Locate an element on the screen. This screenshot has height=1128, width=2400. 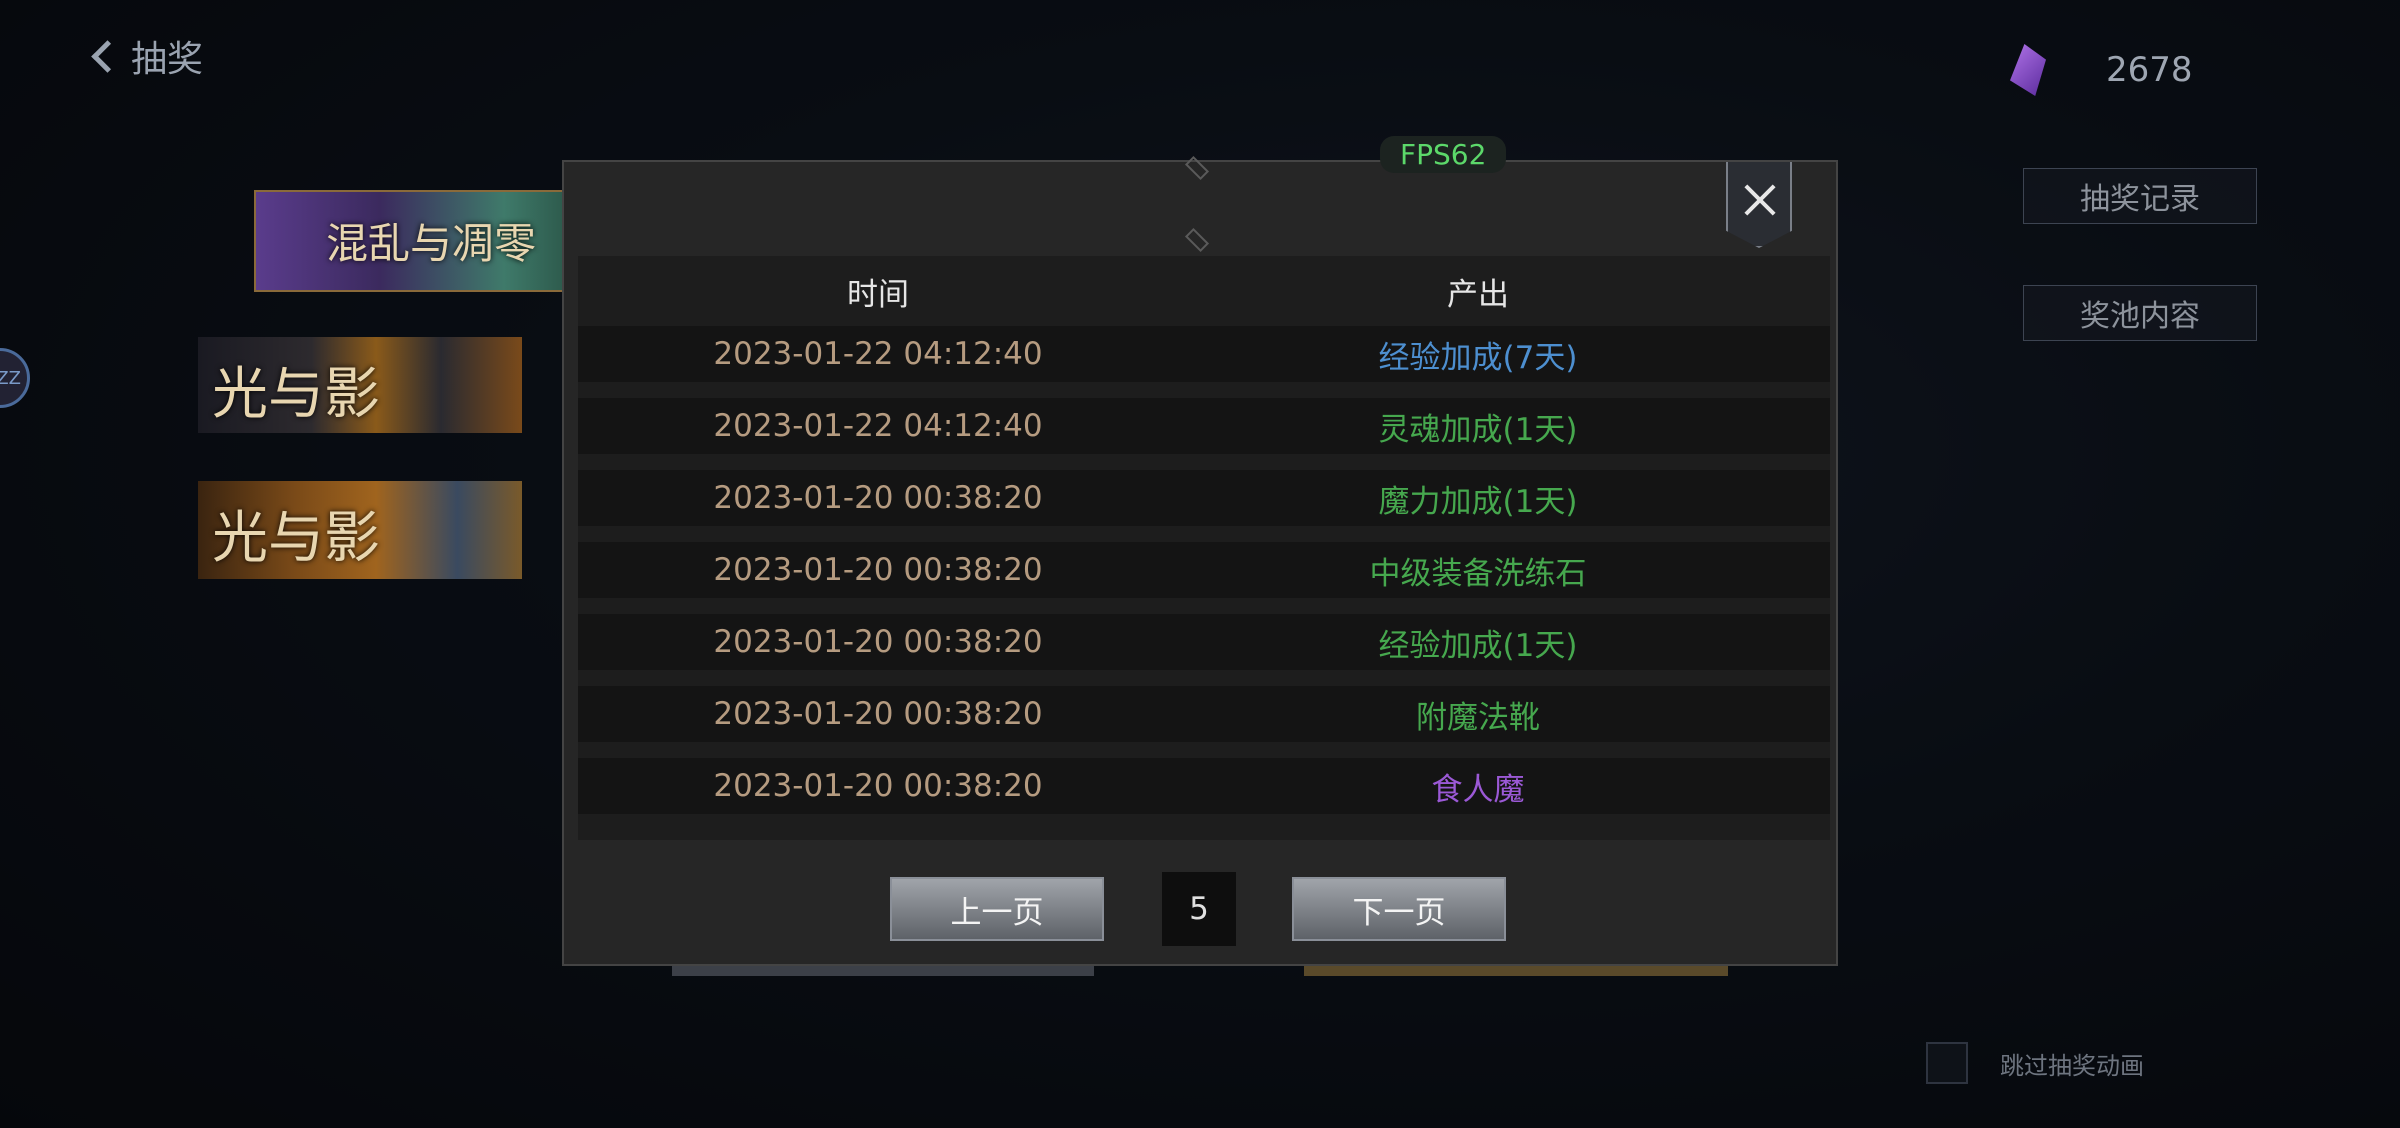
banner-light-shadow-2: 光与影 is located at coordinates (360, 530).